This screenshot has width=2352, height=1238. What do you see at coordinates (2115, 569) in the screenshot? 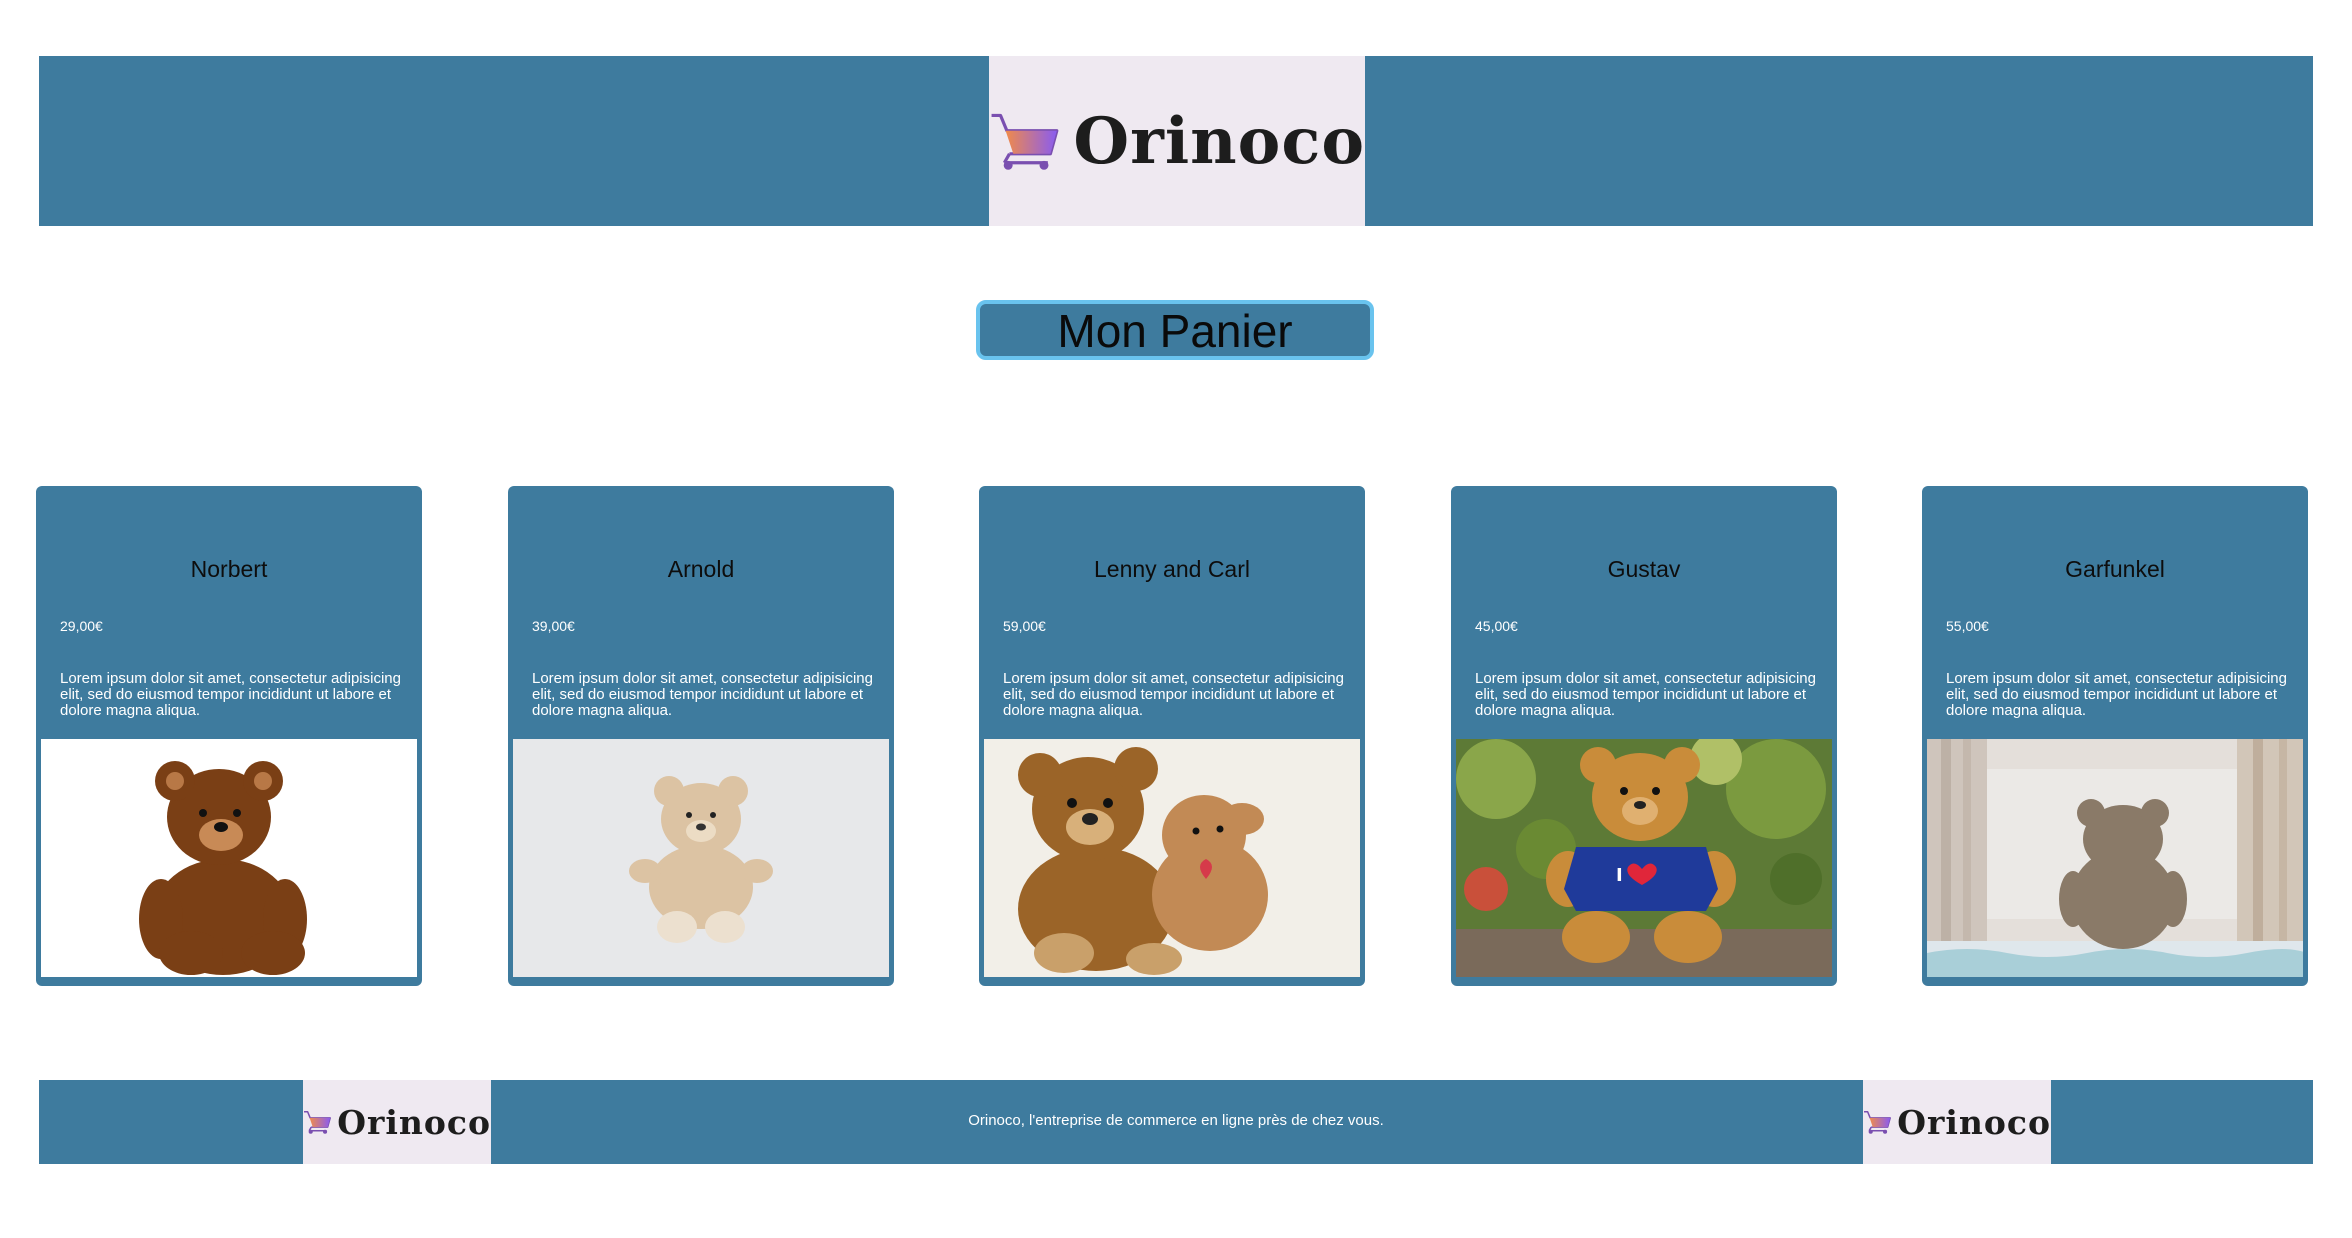
I see `product-name: Garfunkel` at bounding box center [2115, 569].